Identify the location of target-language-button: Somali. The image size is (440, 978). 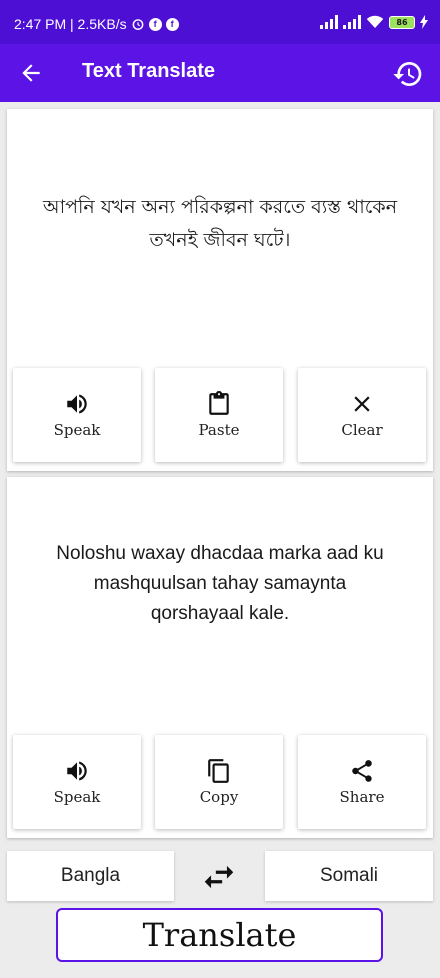
(349, 876).